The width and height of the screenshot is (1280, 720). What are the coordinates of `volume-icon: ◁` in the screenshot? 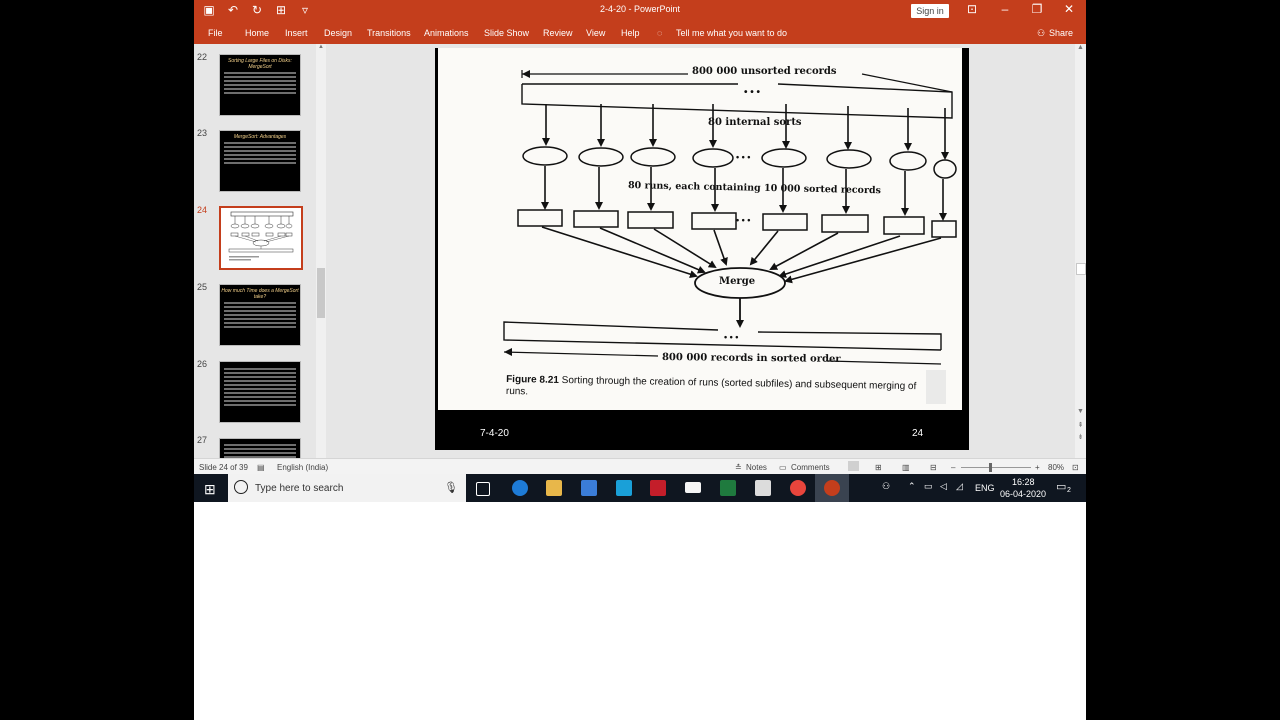 It's located at (943, 486).